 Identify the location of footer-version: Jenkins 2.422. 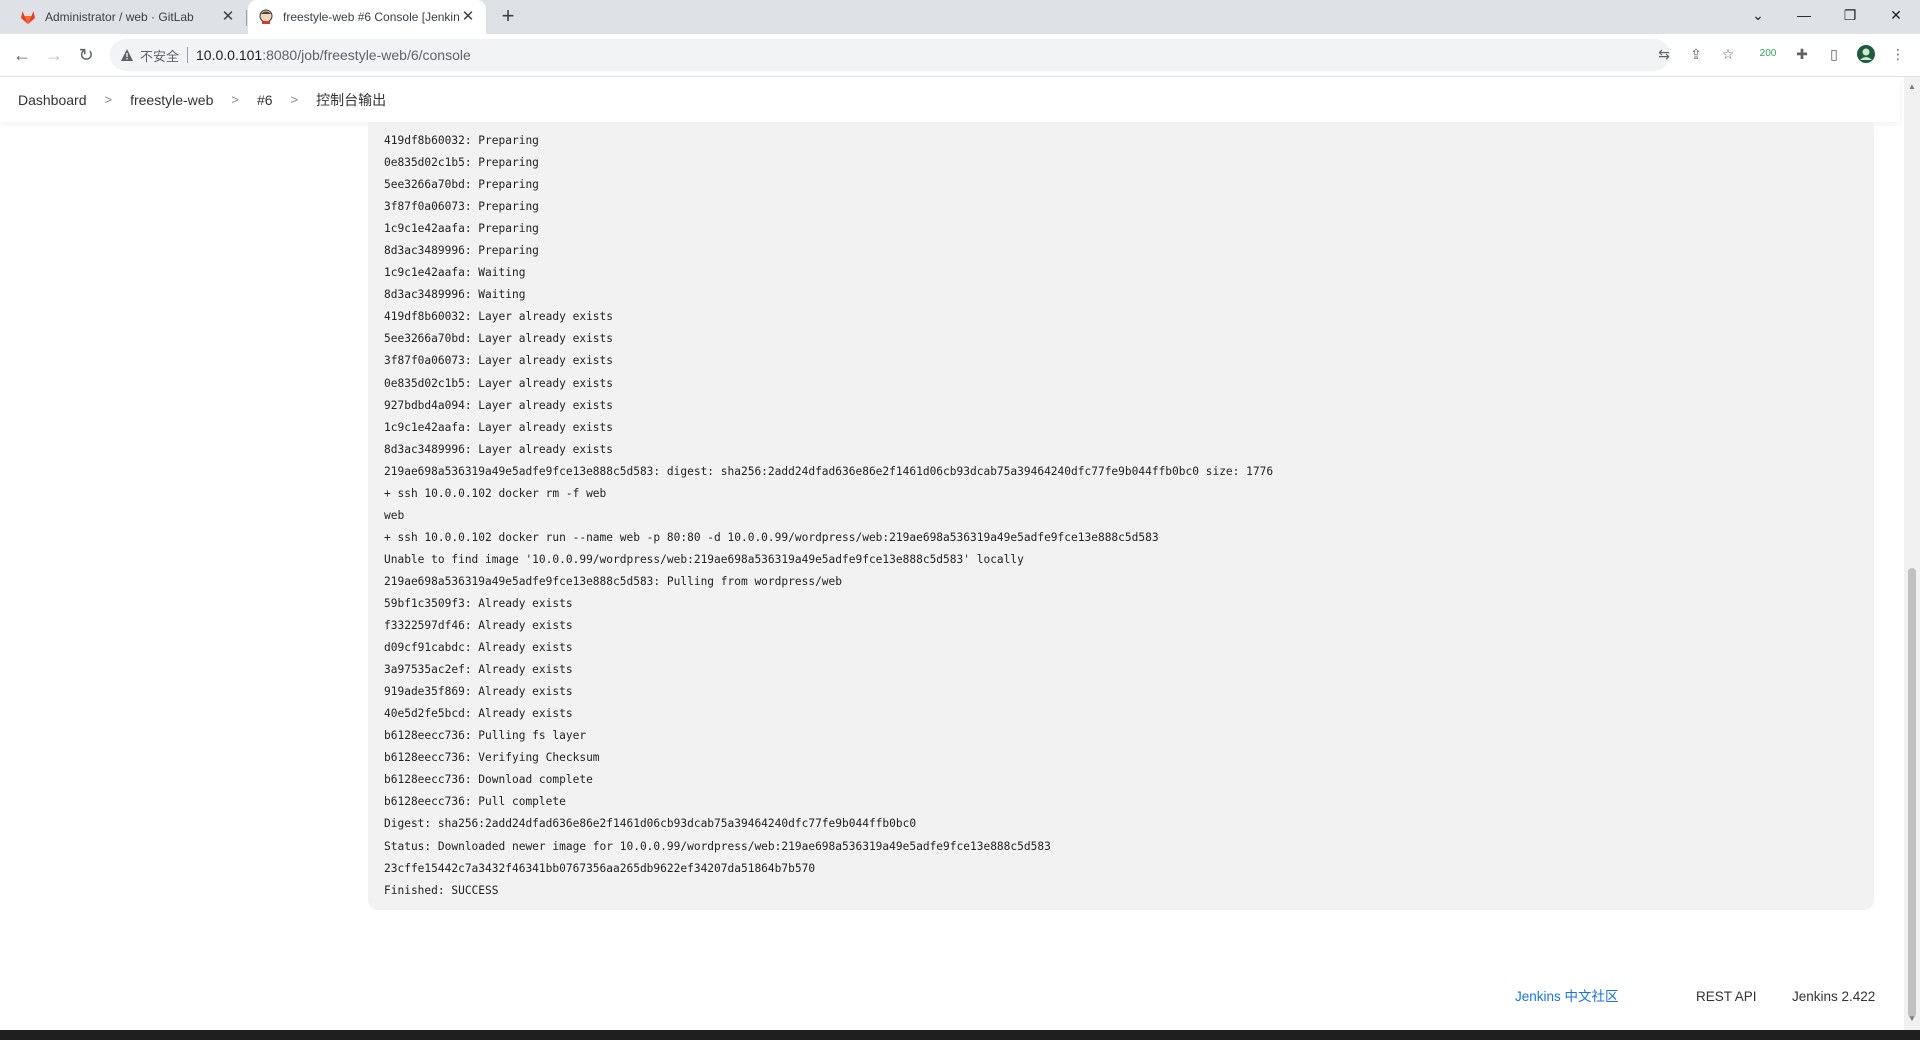
(1833, 997).